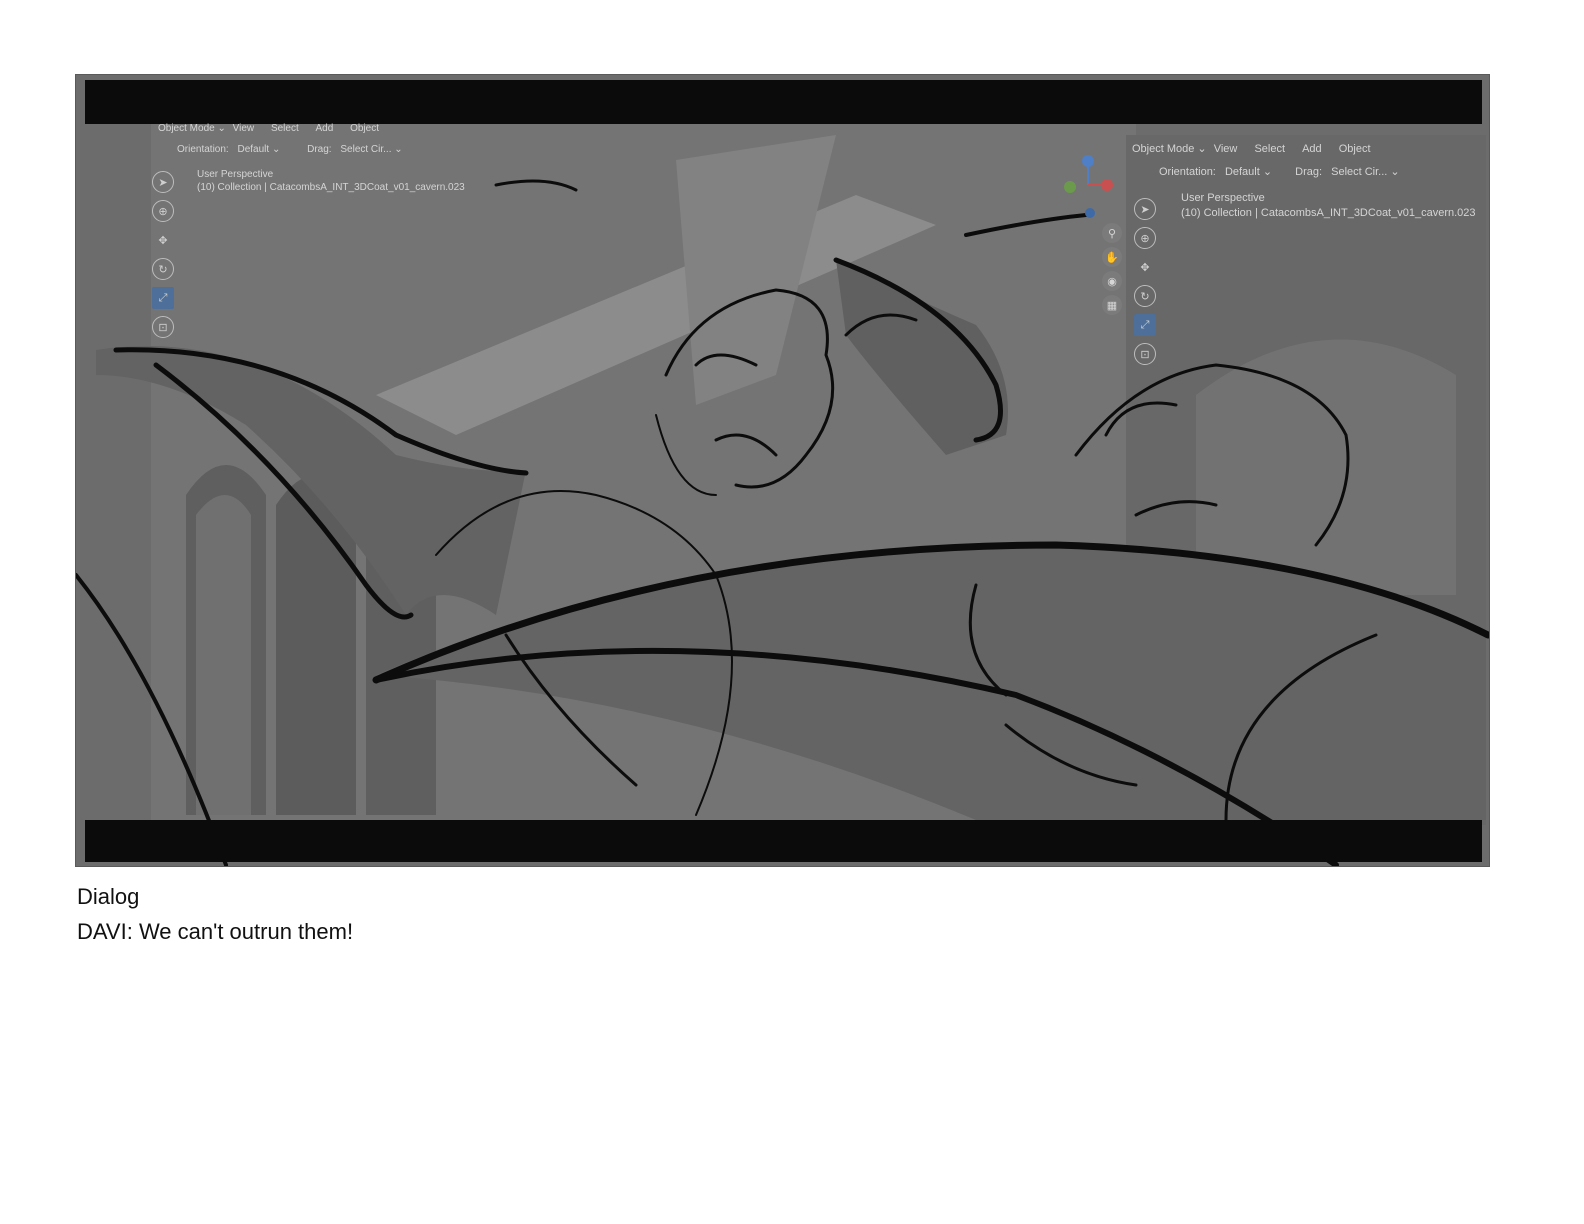 The height and width of the screenshot is (1224, 1584). Describe the element at coordinates (1112, 305) in the screenshot. I see `grid-icon: ▦` at that location.